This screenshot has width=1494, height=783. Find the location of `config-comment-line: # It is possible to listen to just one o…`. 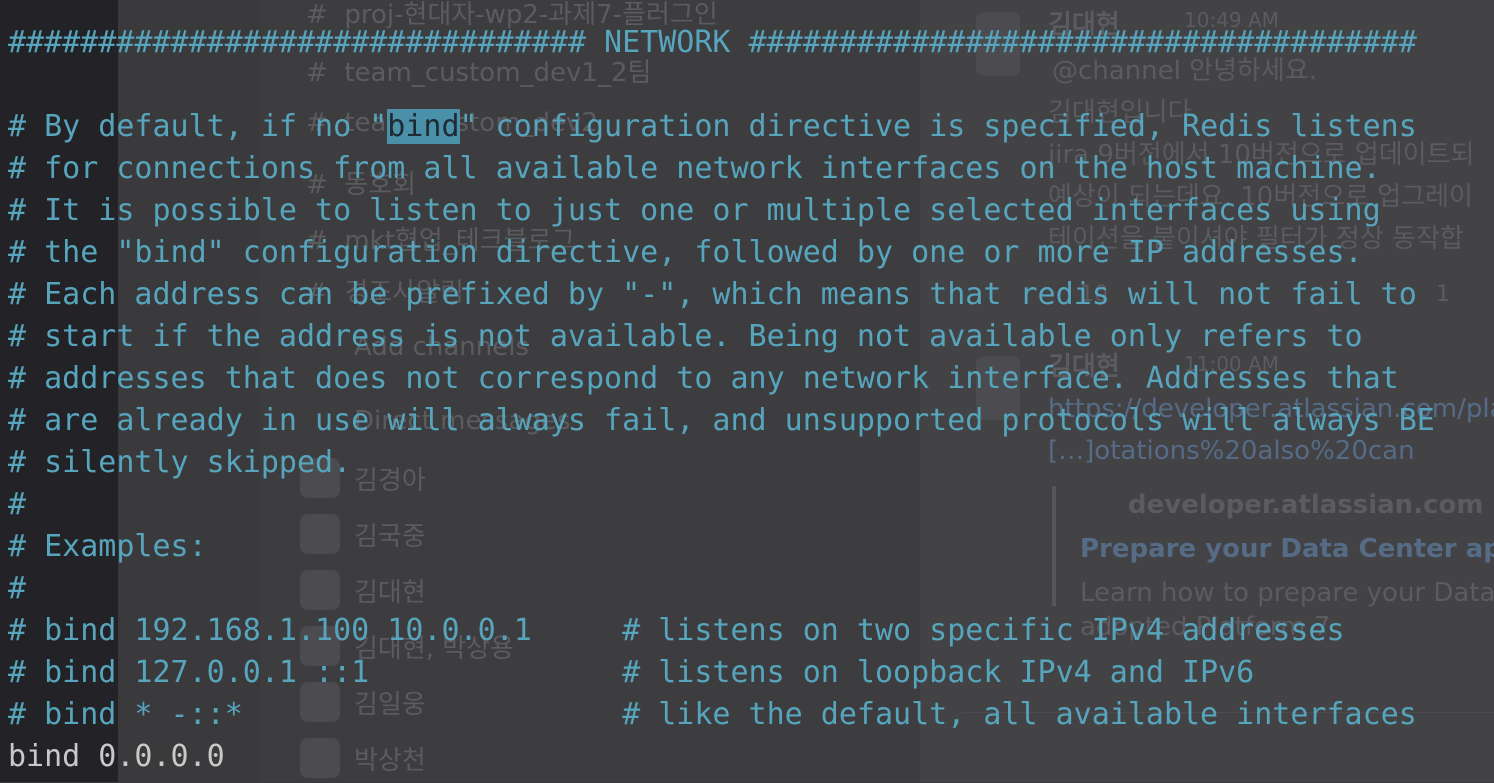

config-comment-line: # It is possible to listen to just one o… is located at coordinates (694, 210).